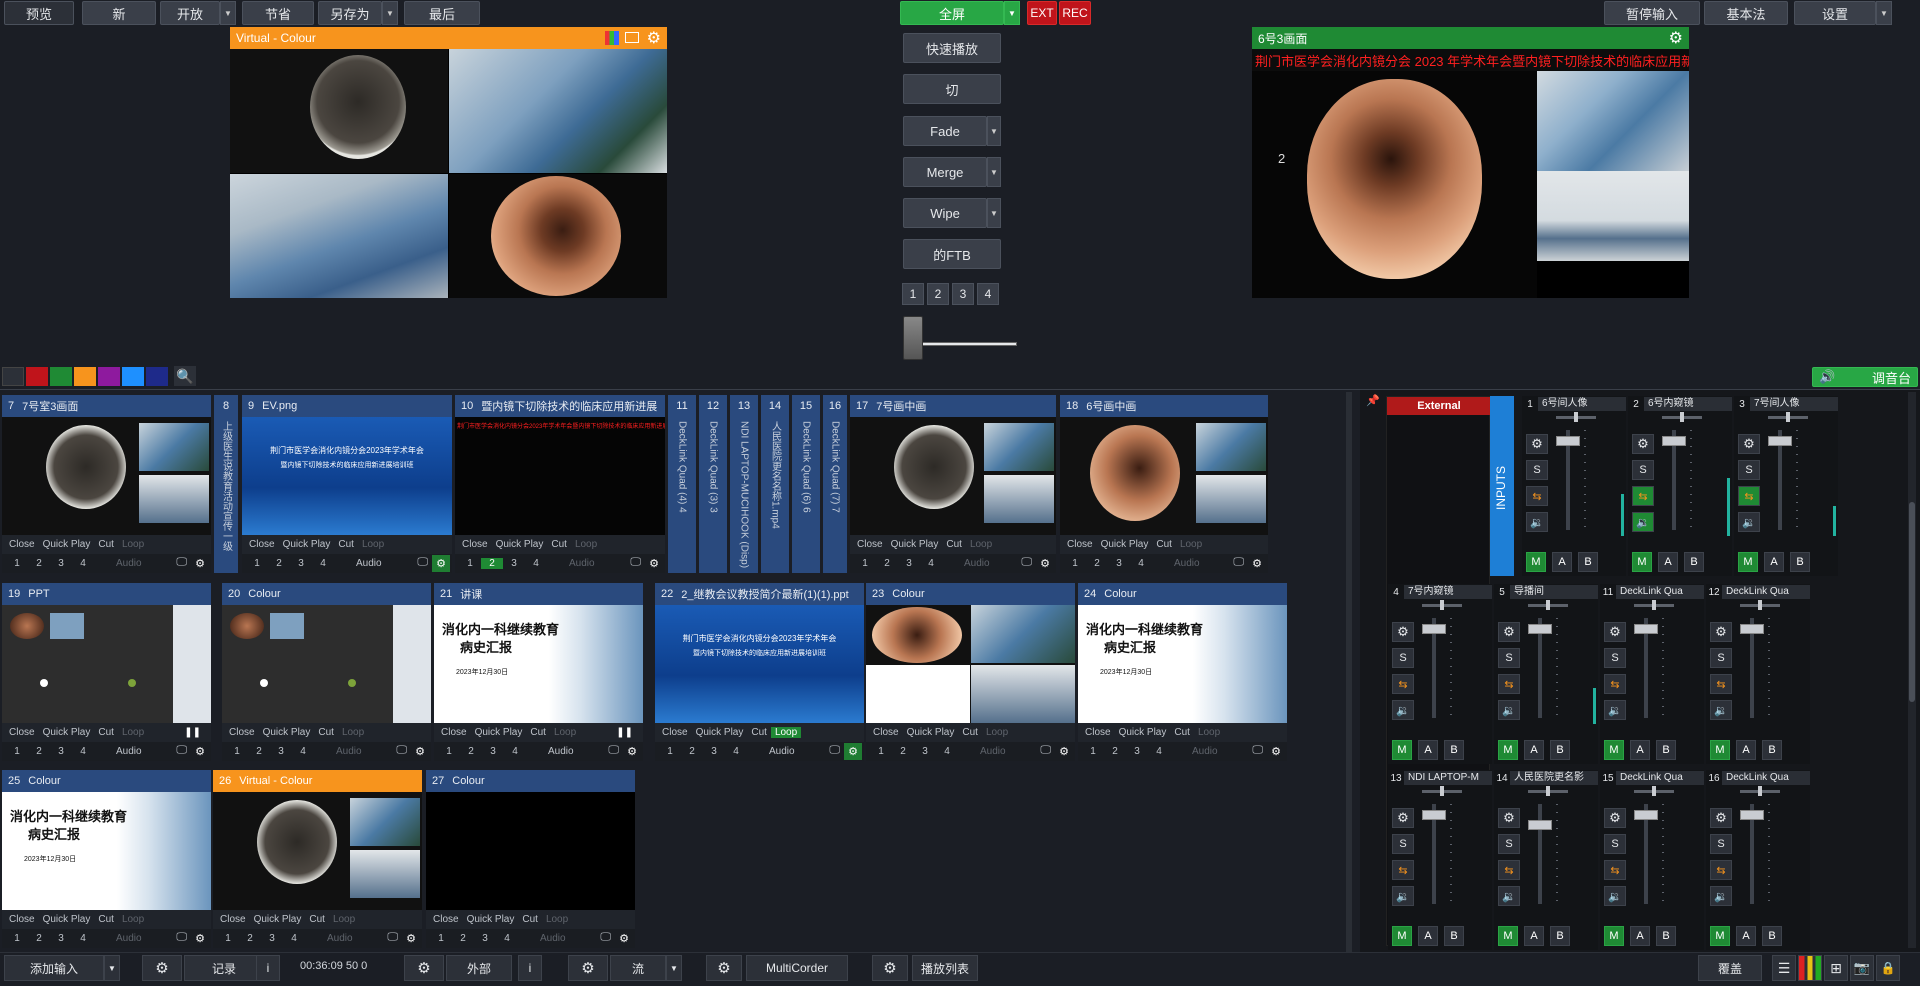 The height and width of the screenshot is (986, 1920). What do you see at coordinates (347, 406) in the screenshot?
I see `input-tile-header: 9 EV.png` at bounding box center [347, 406].